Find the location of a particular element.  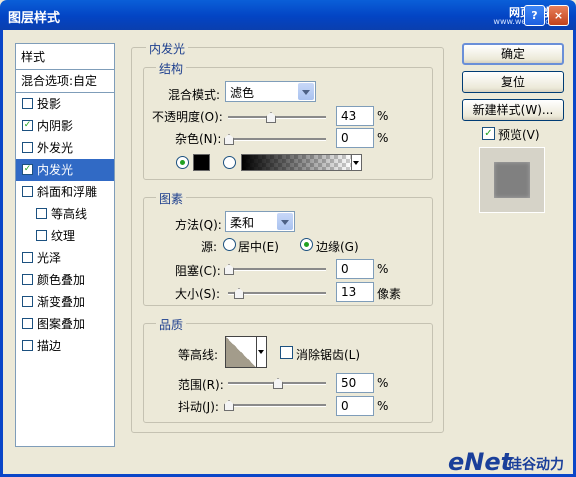

method-label: 方法(Q): is located at coordinates (198, 225).